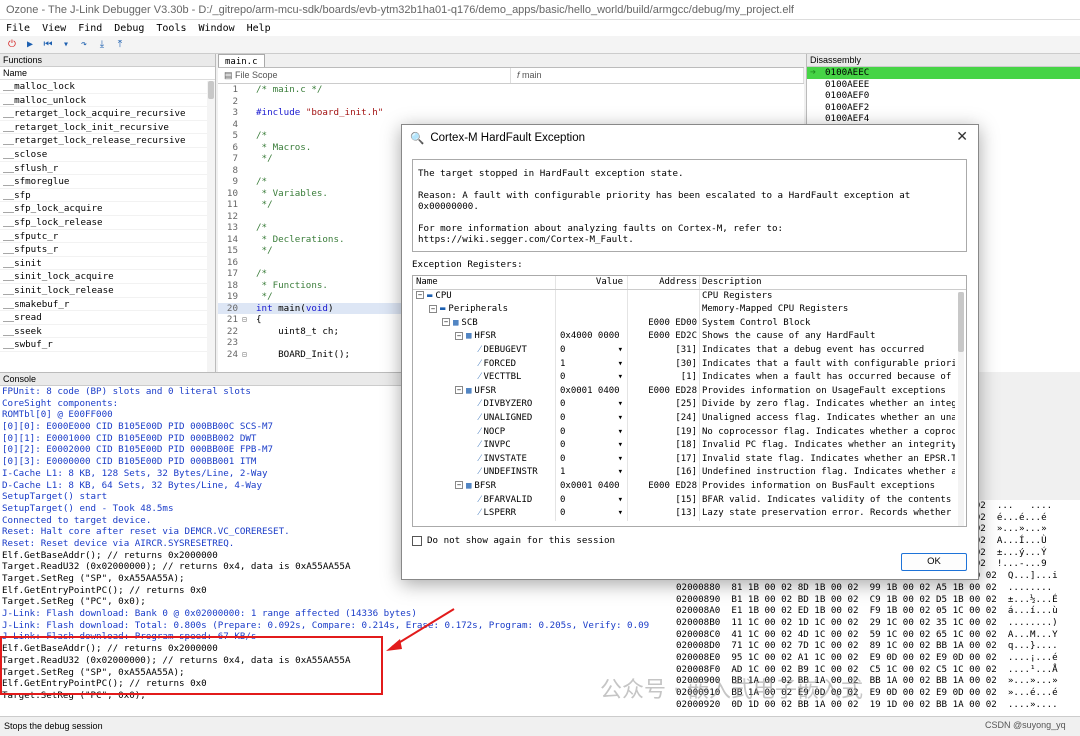 This screenshot has width=1080, height=736. I want to click on menu-file: File, so click(18, 28).